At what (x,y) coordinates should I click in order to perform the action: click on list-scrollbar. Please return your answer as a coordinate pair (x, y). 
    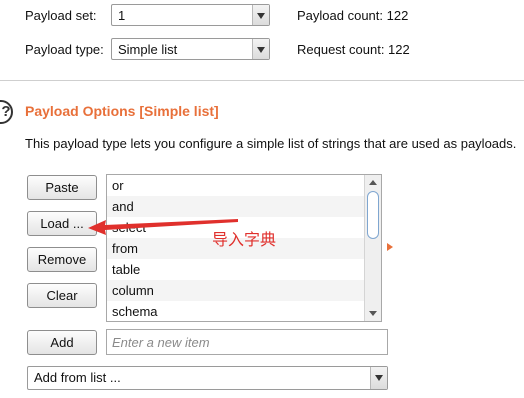
    Looking at the image, I should click on (372, 248).